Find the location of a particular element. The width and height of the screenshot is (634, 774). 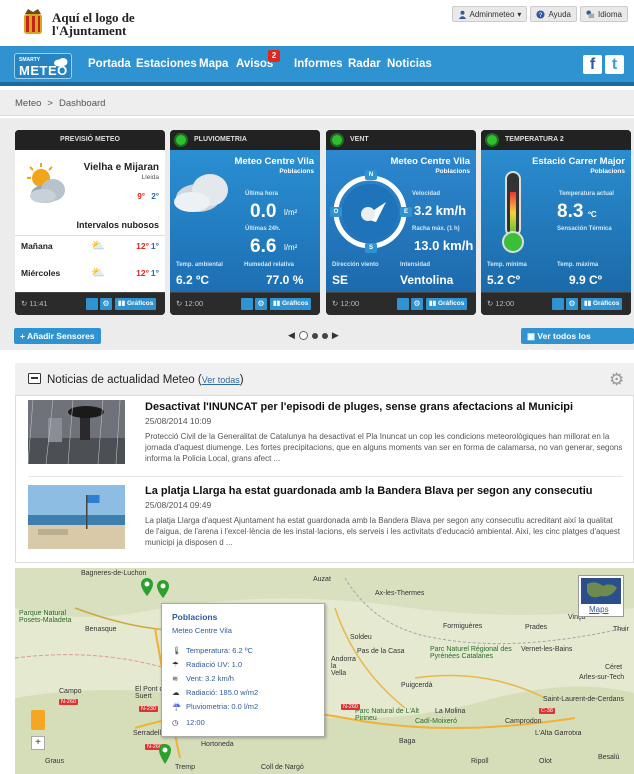

cloud-logo-icon is located at coordinates (61, 62).